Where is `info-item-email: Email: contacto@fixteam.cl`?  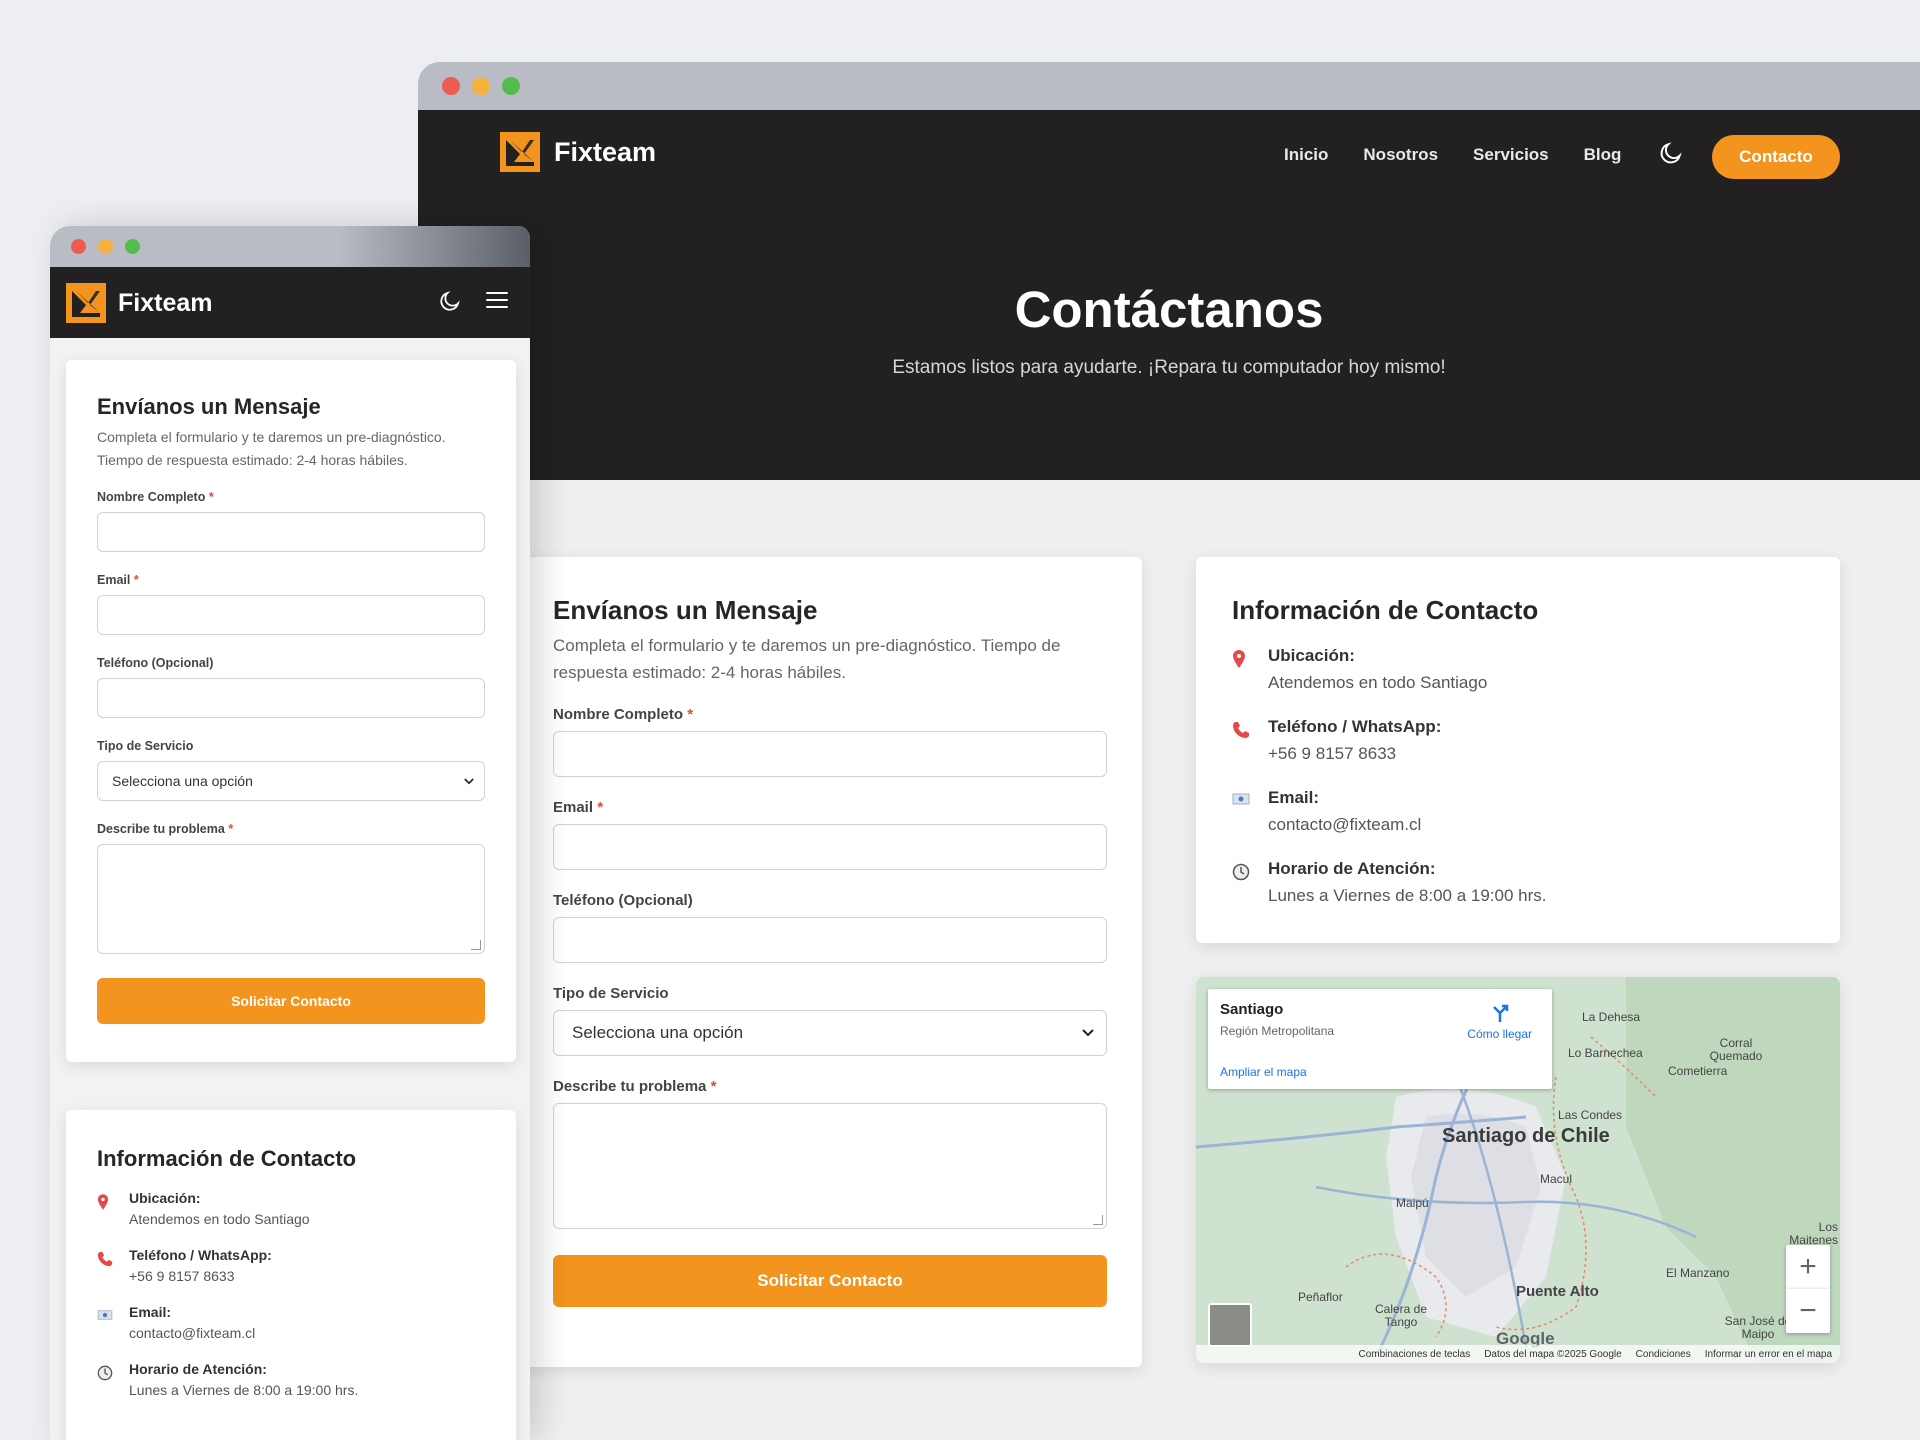 info-item-email: Email: contacto@fixteam.cl is located at coordinates (291, 1322).